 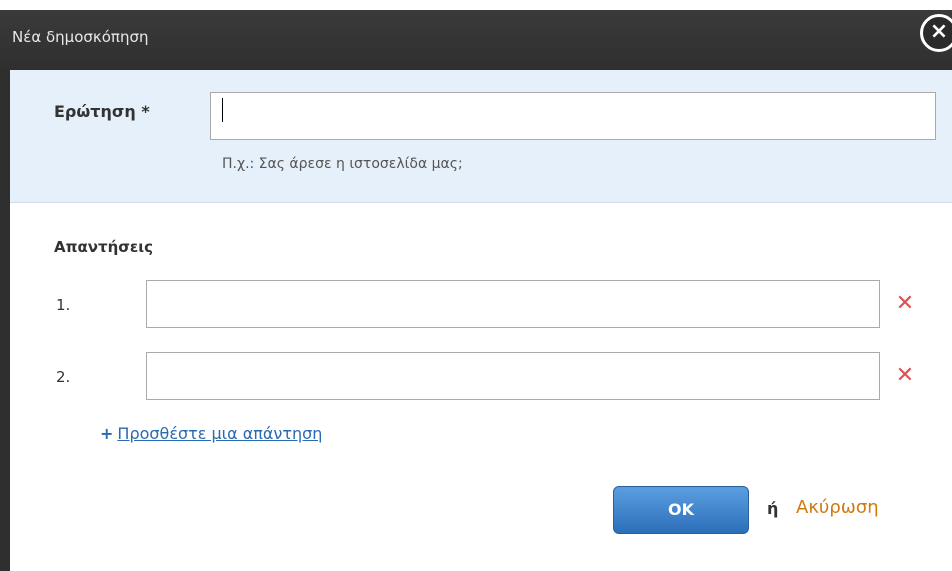 What do you see at coordinates (63, 305) in the screenshot?
I see `answer-number: 1.` at bounding box center [63, 305].